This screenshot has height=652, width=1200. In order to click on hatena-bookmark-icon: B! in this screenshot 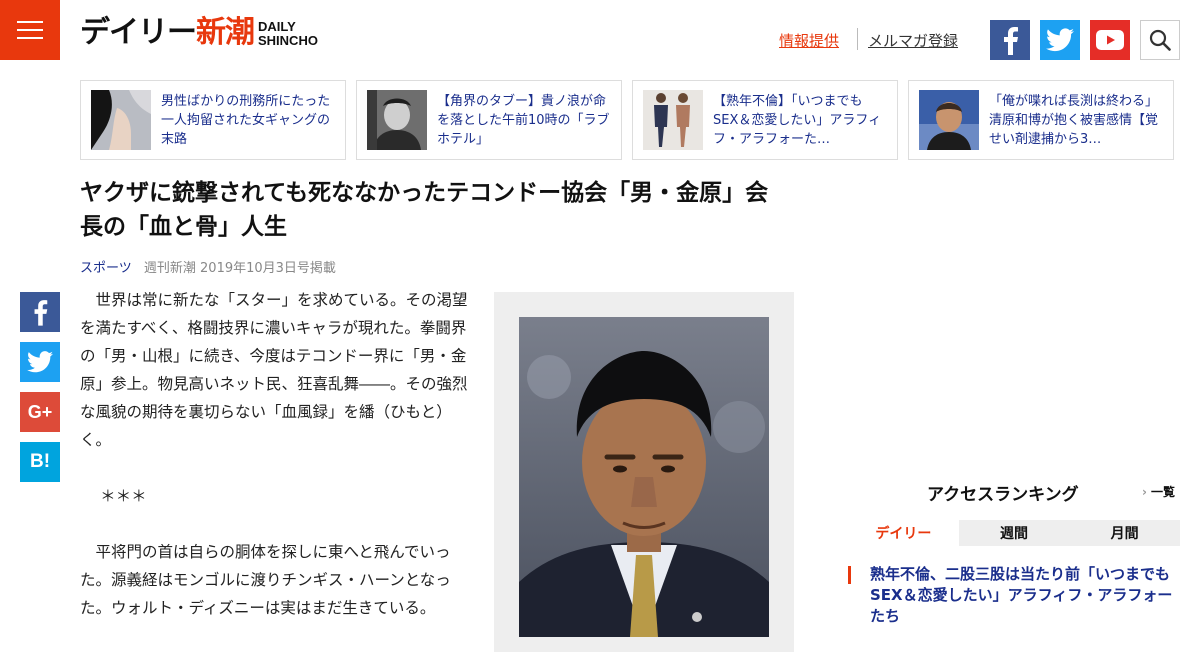, I will do `click(40, 461)`.